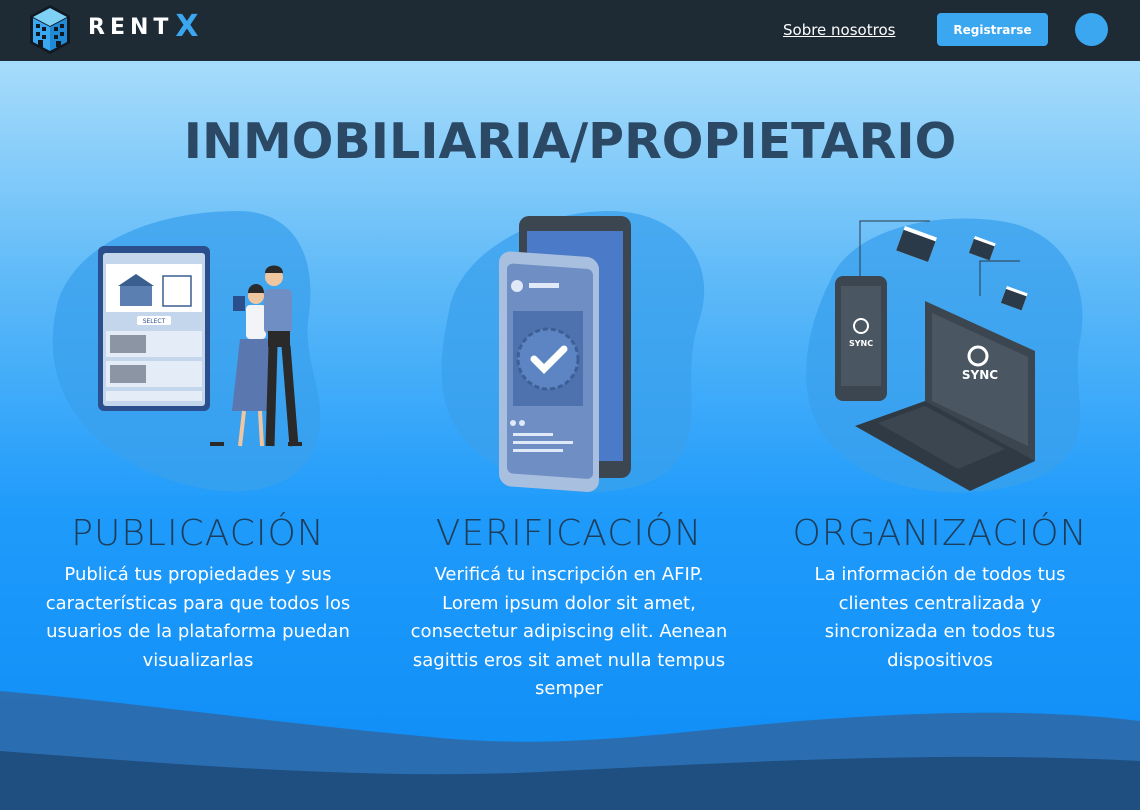  I want to click on publication-illustration-icon: SELECT, so click(186, 351).